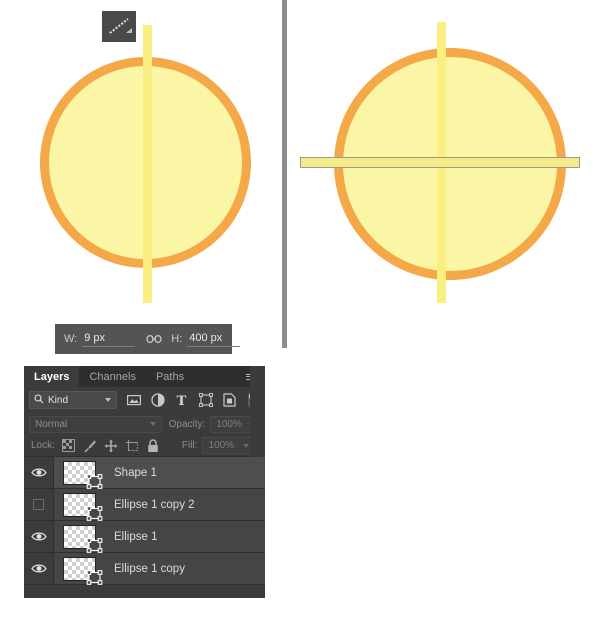 The height and width of the screenshot is (623, 600). What do you see at coordinates (95, 424) in the screenshot?
I see `blend-mode-select: Normal` at bounding box center [95, 424].